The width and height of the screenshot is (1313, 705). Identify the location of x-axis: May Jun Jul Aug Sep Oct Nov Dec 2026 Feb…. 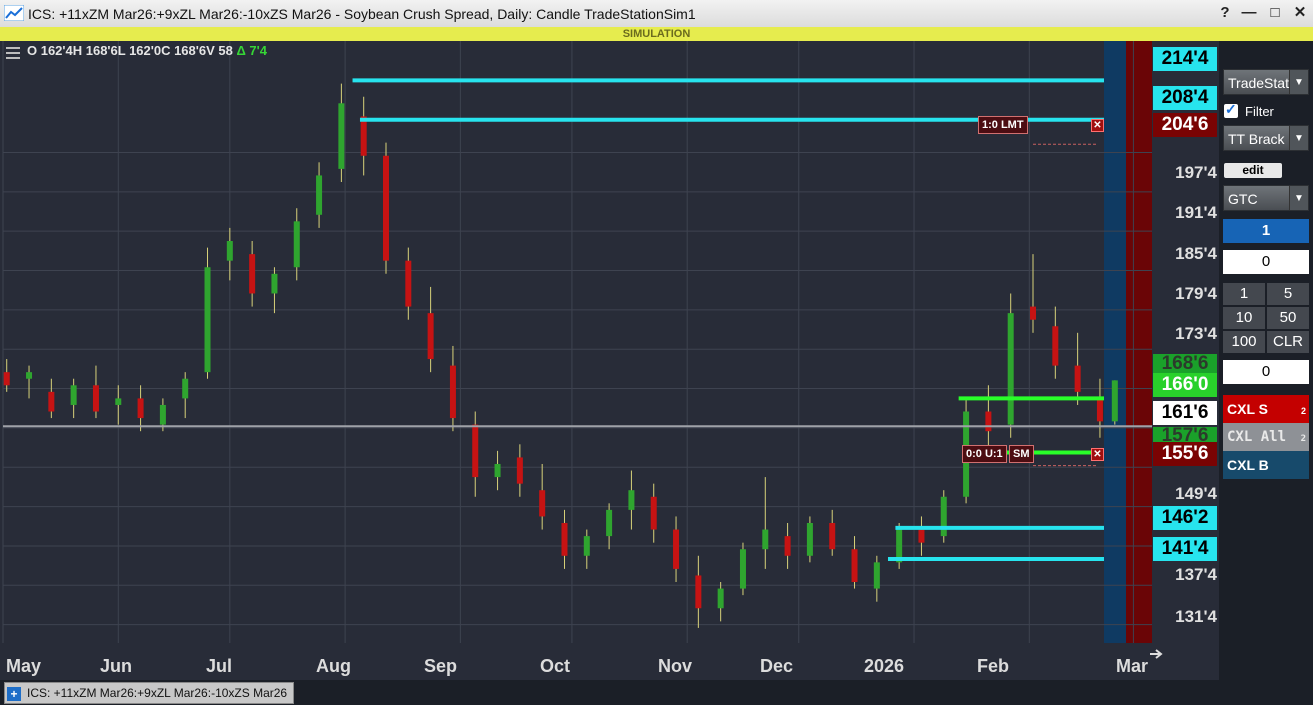
(609, 662).